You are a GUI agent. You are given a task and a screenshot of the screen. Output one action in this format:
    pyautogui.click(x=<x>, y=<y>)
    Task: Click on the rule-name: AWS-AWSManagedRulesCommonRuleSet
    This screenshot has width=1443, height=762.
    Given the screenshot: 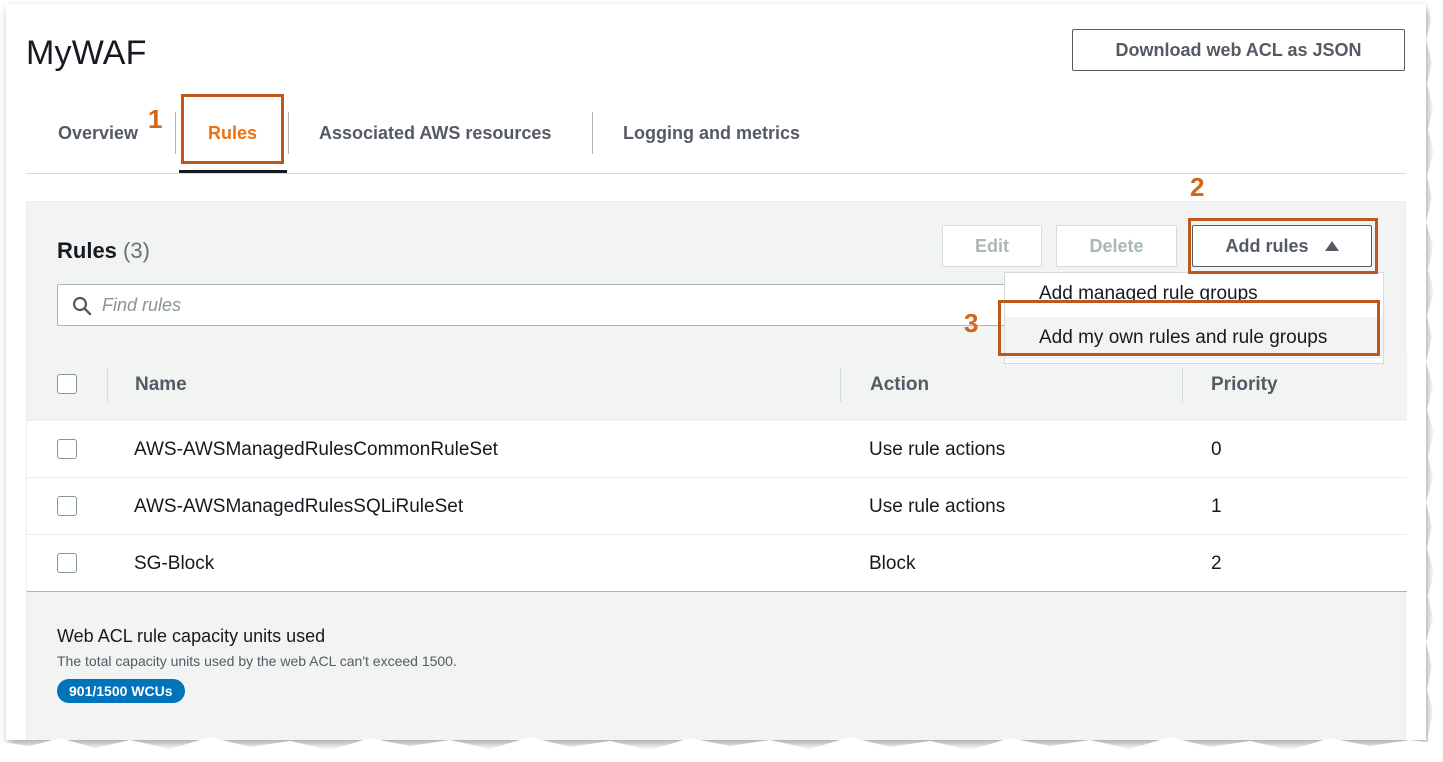 What is the action you would take?
    pyautogui.click(x=316, y=449)
    